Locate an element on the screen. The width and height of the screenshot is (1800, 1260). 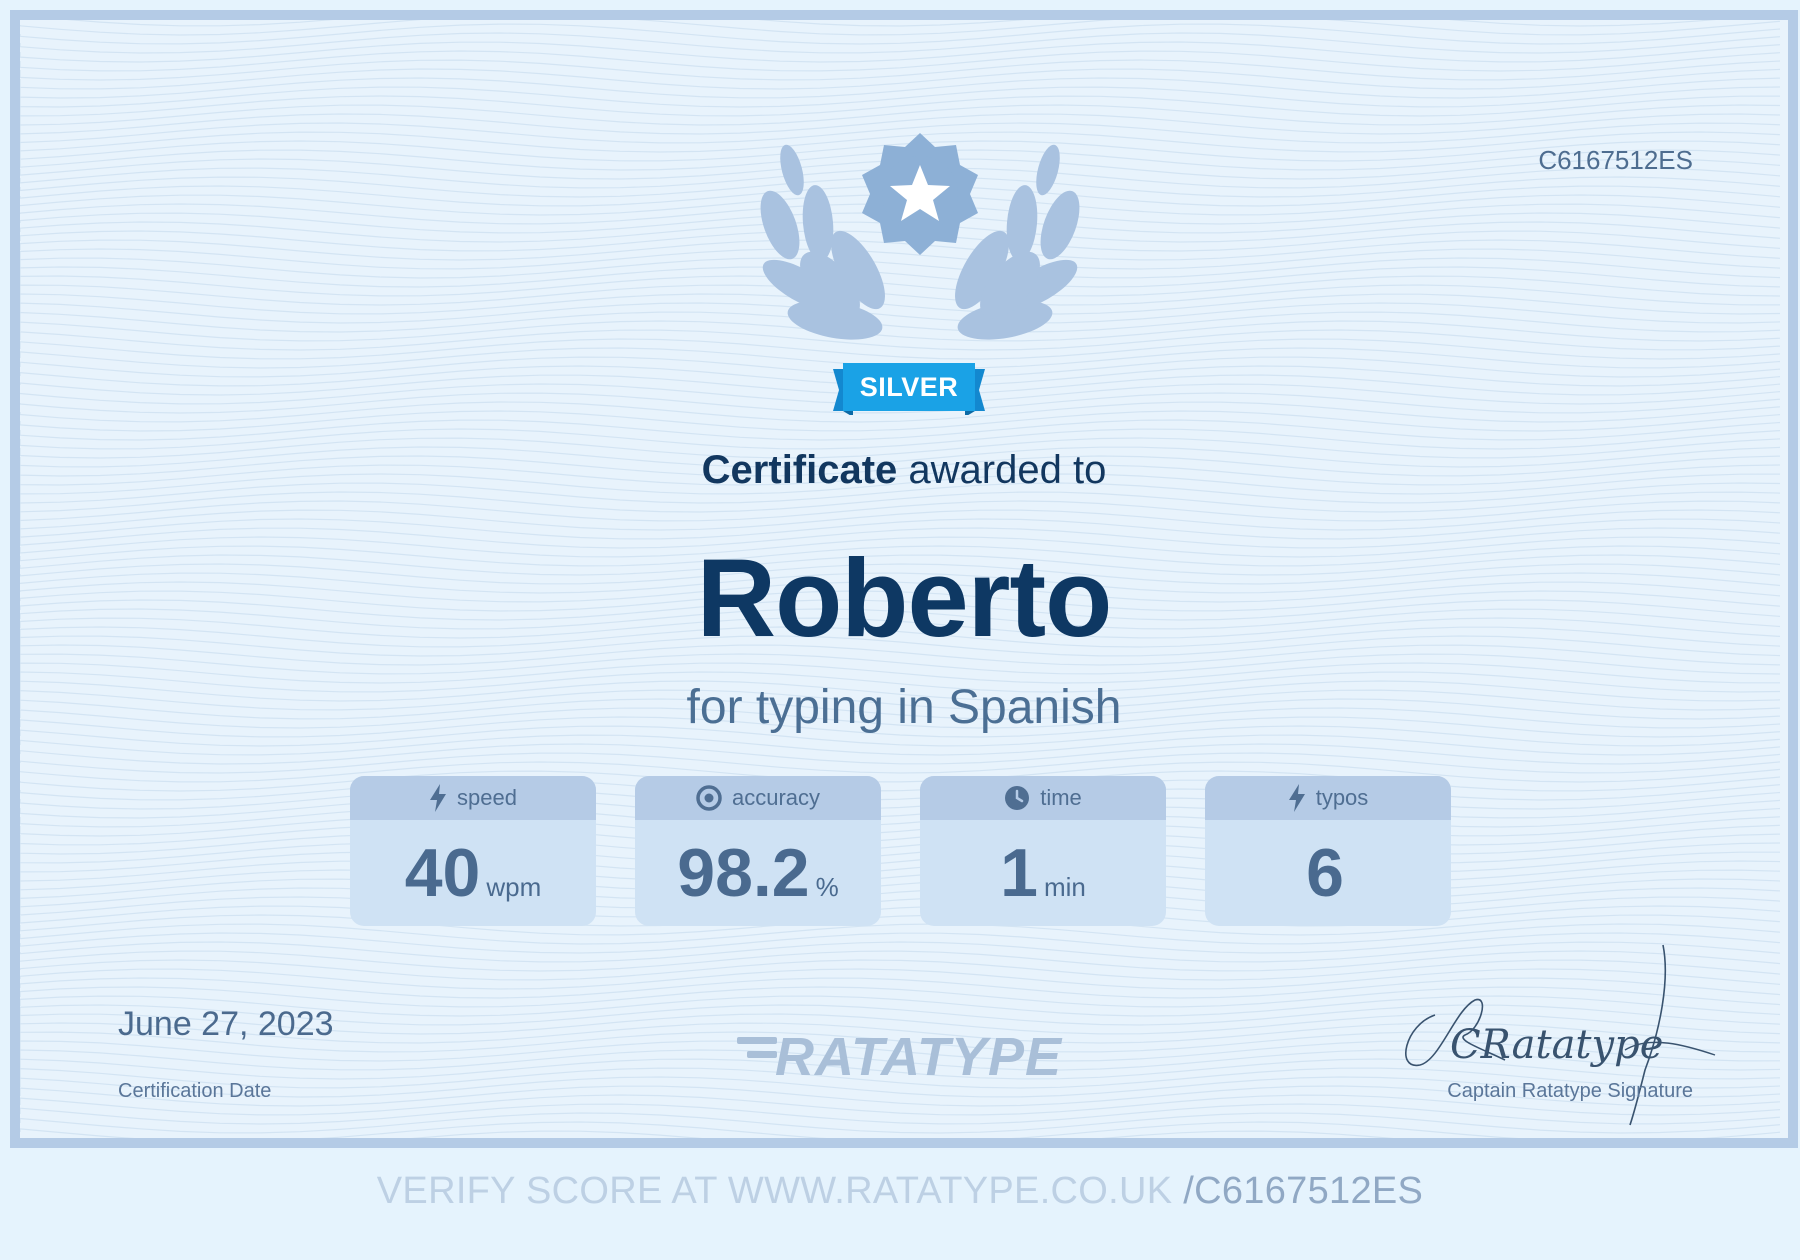
stat-typos: typos 6 is located at coordinates (1328, 851).